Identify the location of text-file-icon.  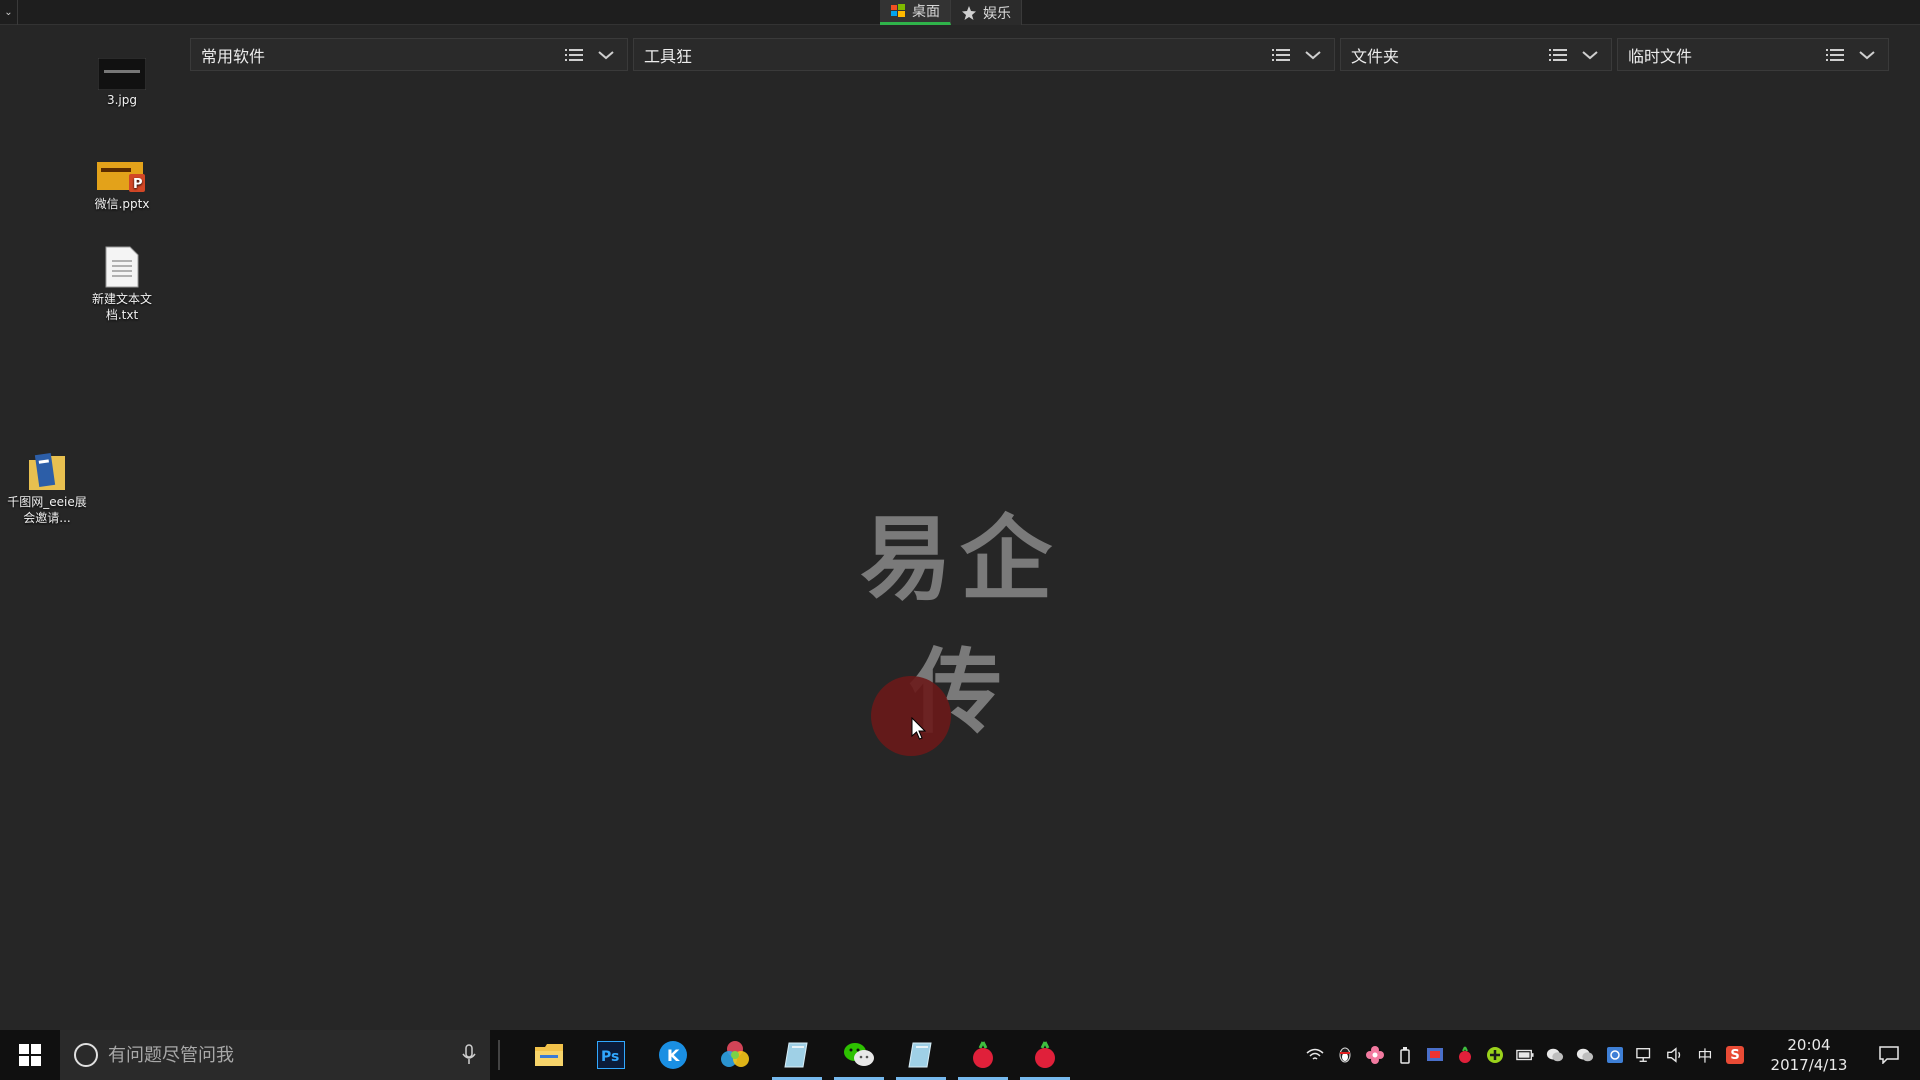
(122, 267).